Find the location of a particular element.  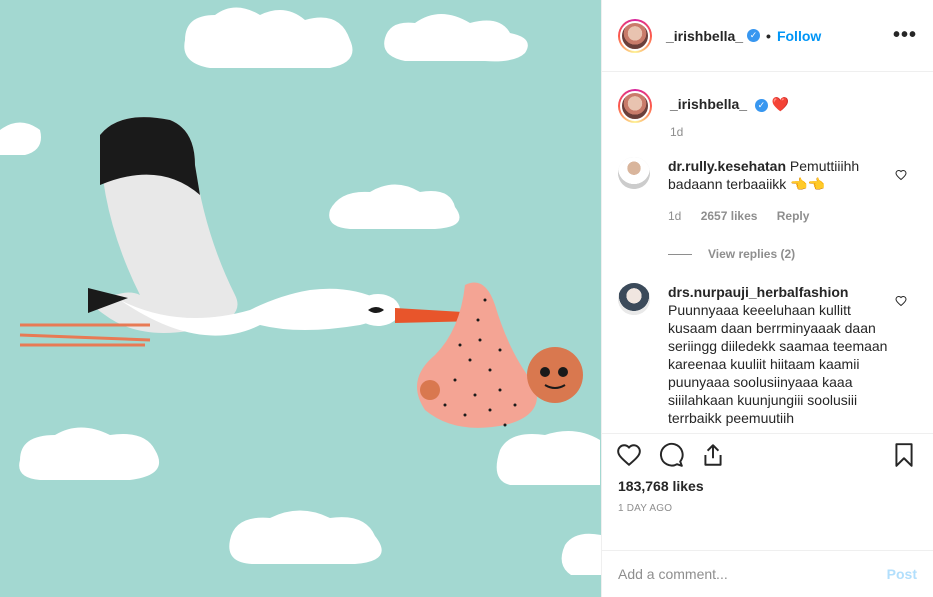

action-icons is located at coordinates (766, 455).